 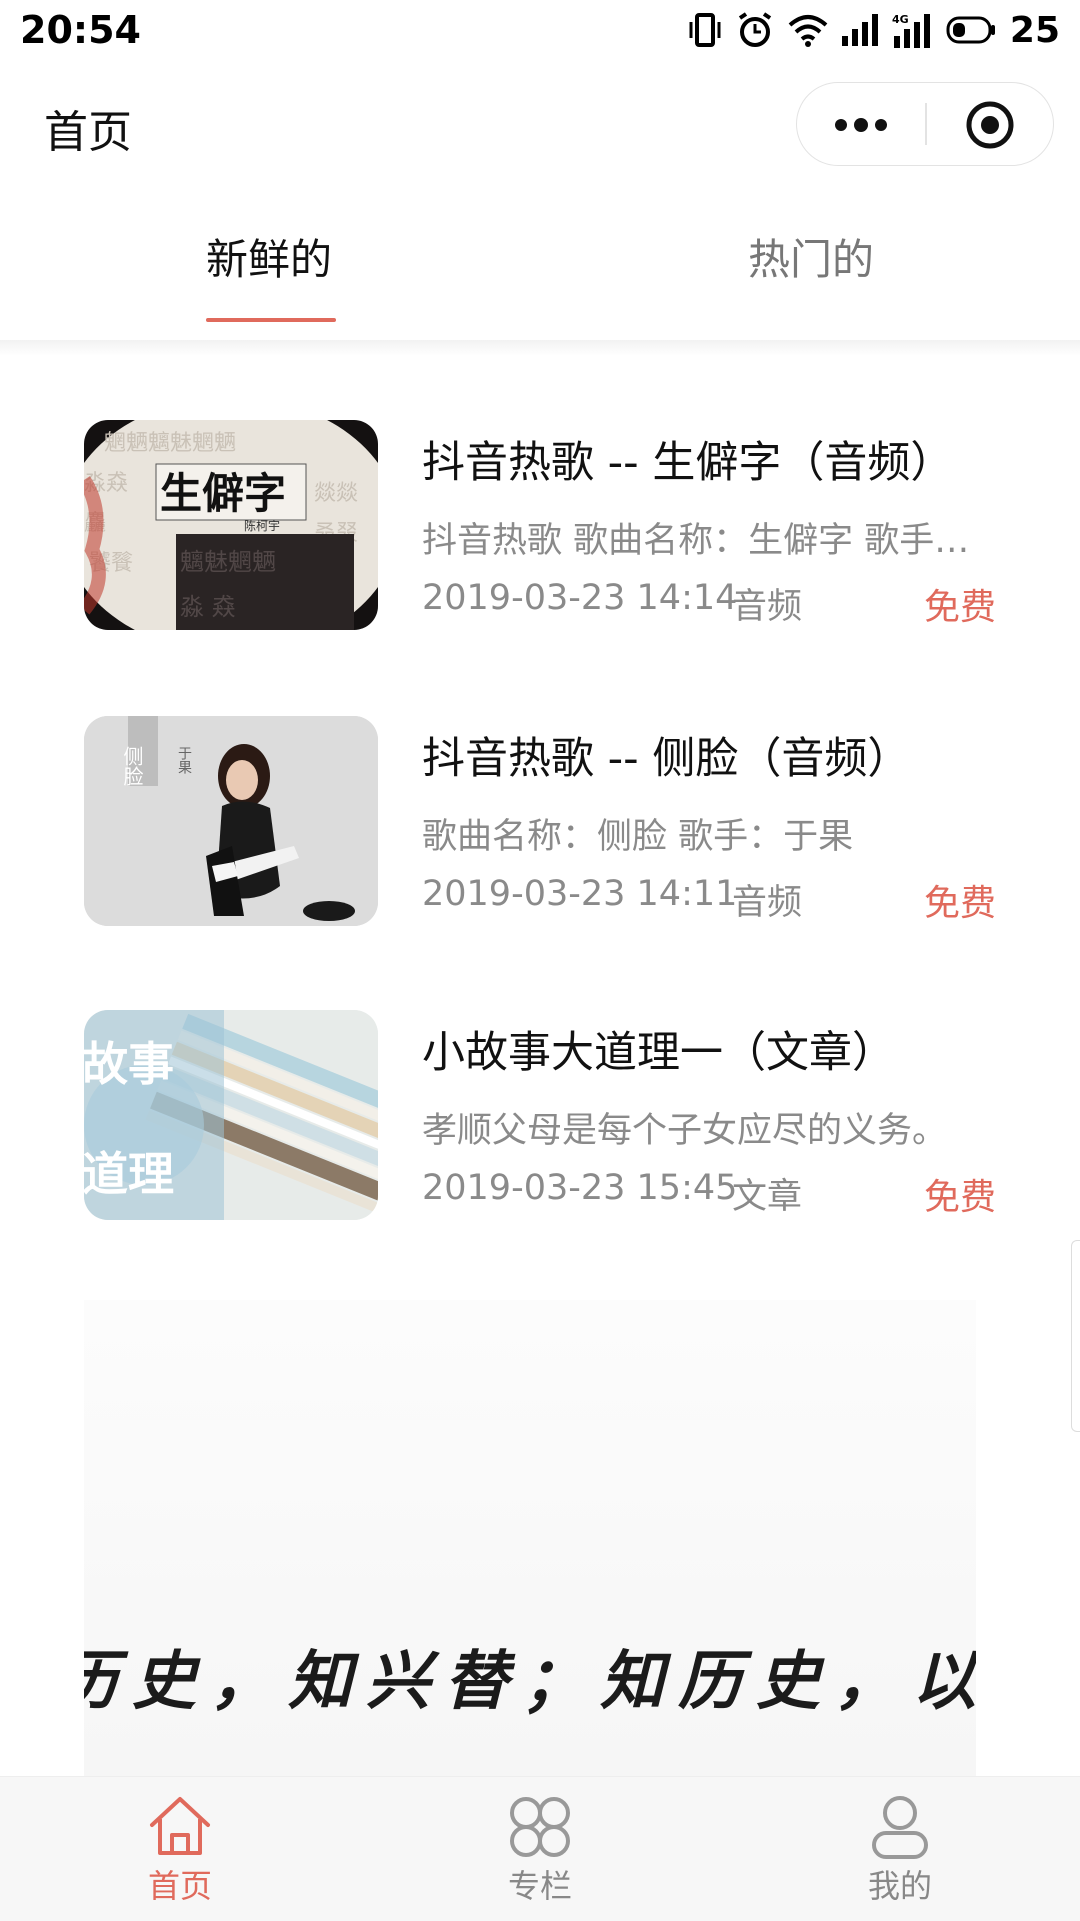 I want to click on navigation-header: 首页, so click(x=540, y=125).